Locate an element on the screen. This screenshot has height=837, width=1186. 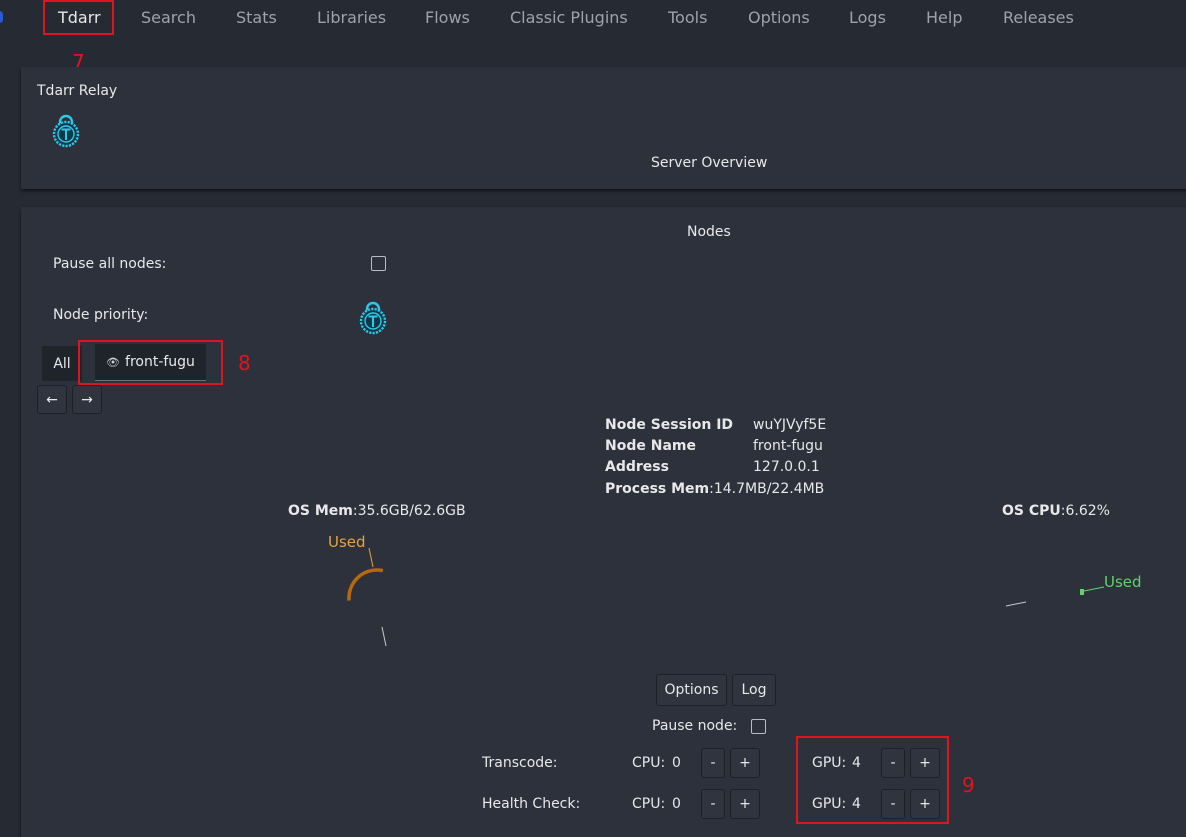
pause-node-label: Pause node: is located at coordinates (695, 726).